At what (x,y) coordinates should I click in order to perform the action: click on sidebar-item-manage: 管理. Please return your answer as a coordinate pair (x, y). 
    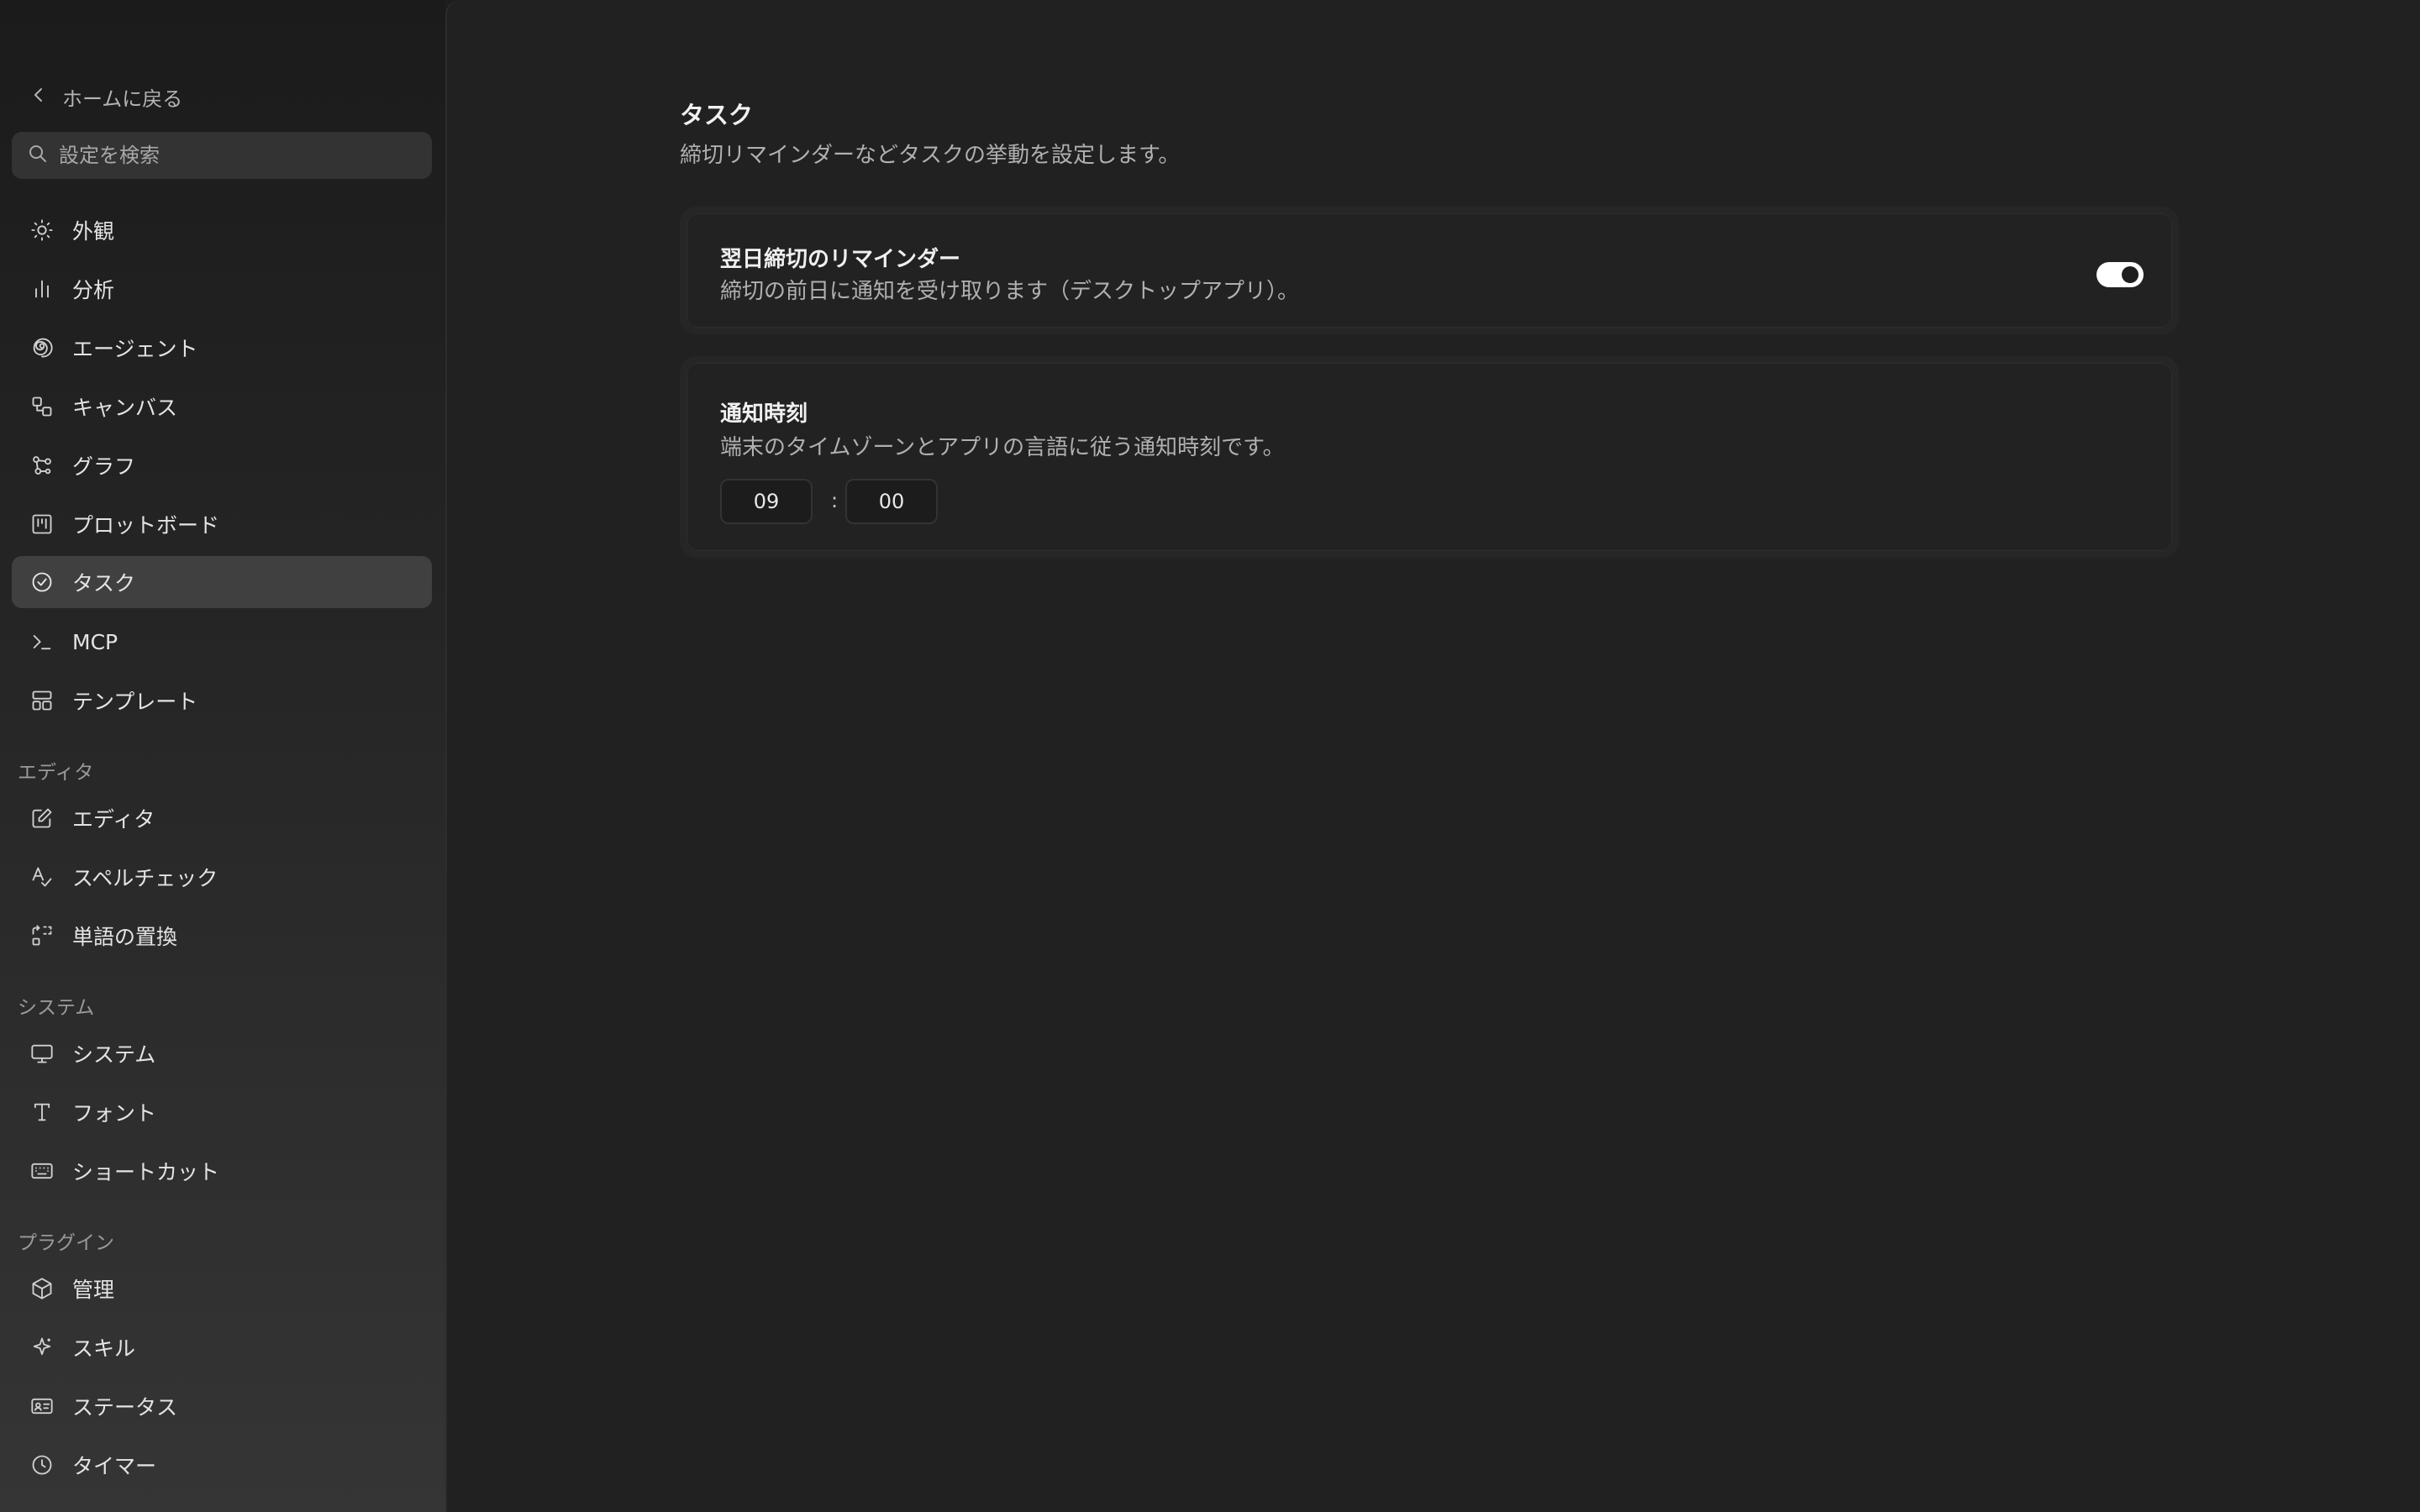
    Looking at the image, I should click on (222, 1289).